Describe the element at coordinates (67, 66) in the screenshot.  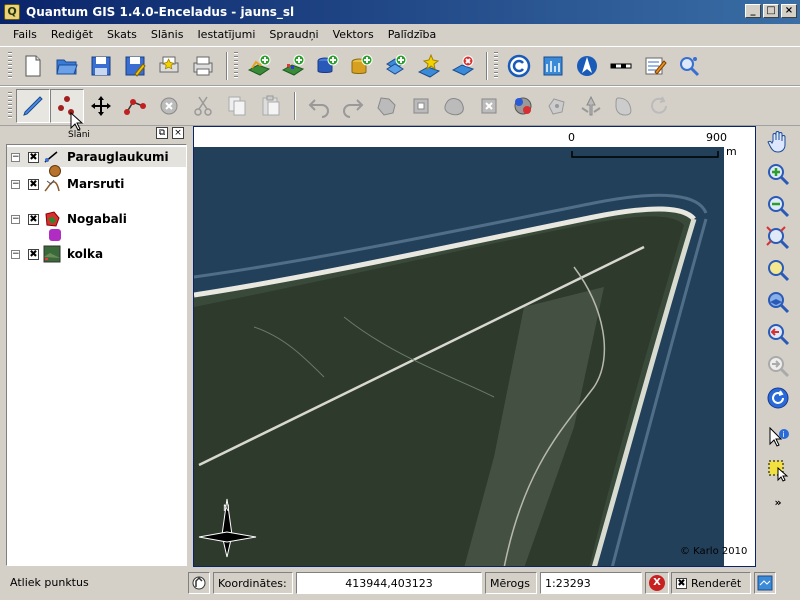
I see `open-project-icon` at that location.